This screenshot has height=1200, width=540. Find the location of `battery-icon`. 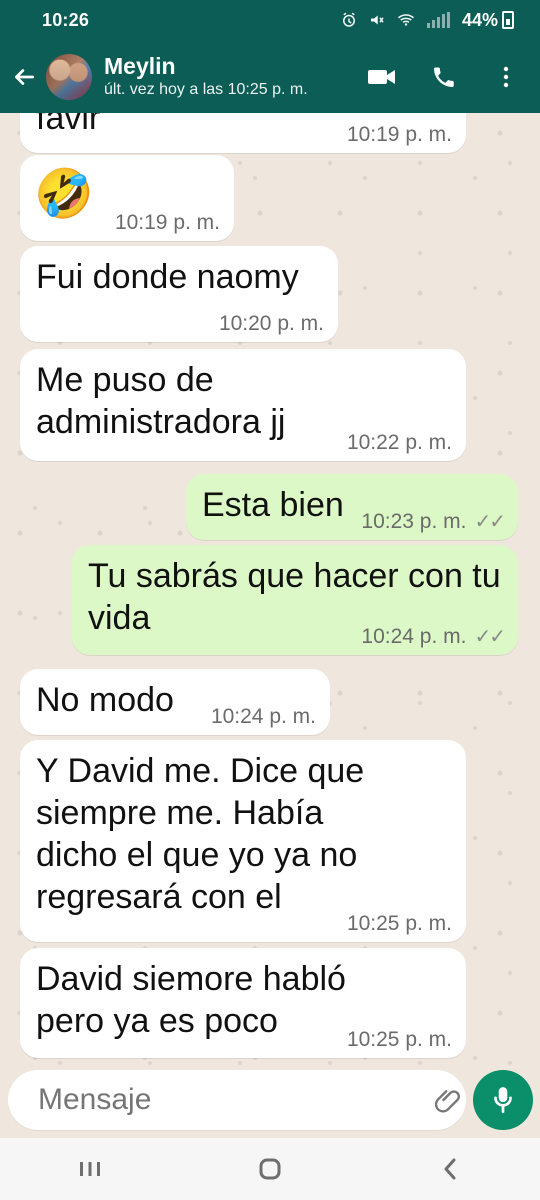

battery-icon is located at coordinates (508, 20).